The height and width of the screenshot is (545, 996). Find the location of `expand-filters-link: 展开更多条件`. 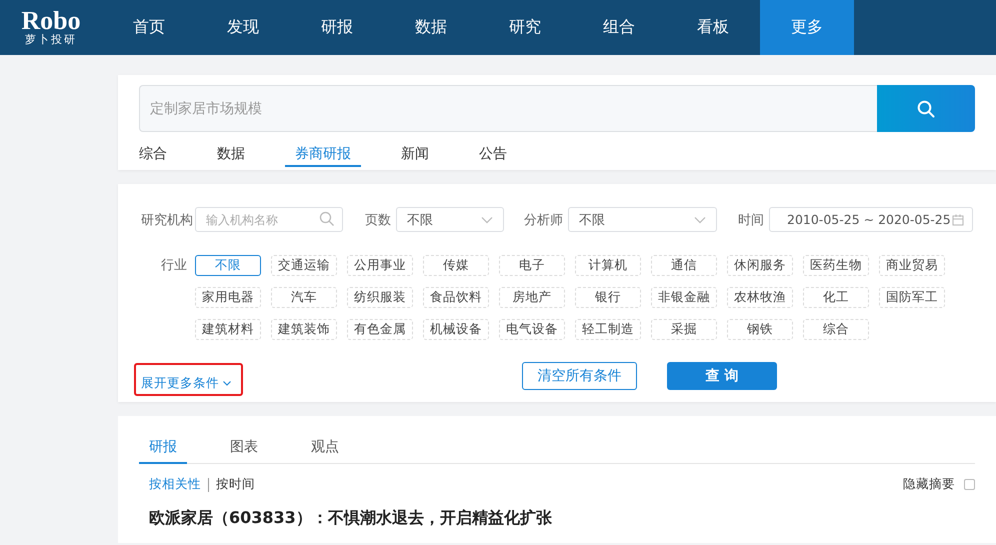

expand-filters-link: 展开更多条件 is located at coordinates (186, 383).